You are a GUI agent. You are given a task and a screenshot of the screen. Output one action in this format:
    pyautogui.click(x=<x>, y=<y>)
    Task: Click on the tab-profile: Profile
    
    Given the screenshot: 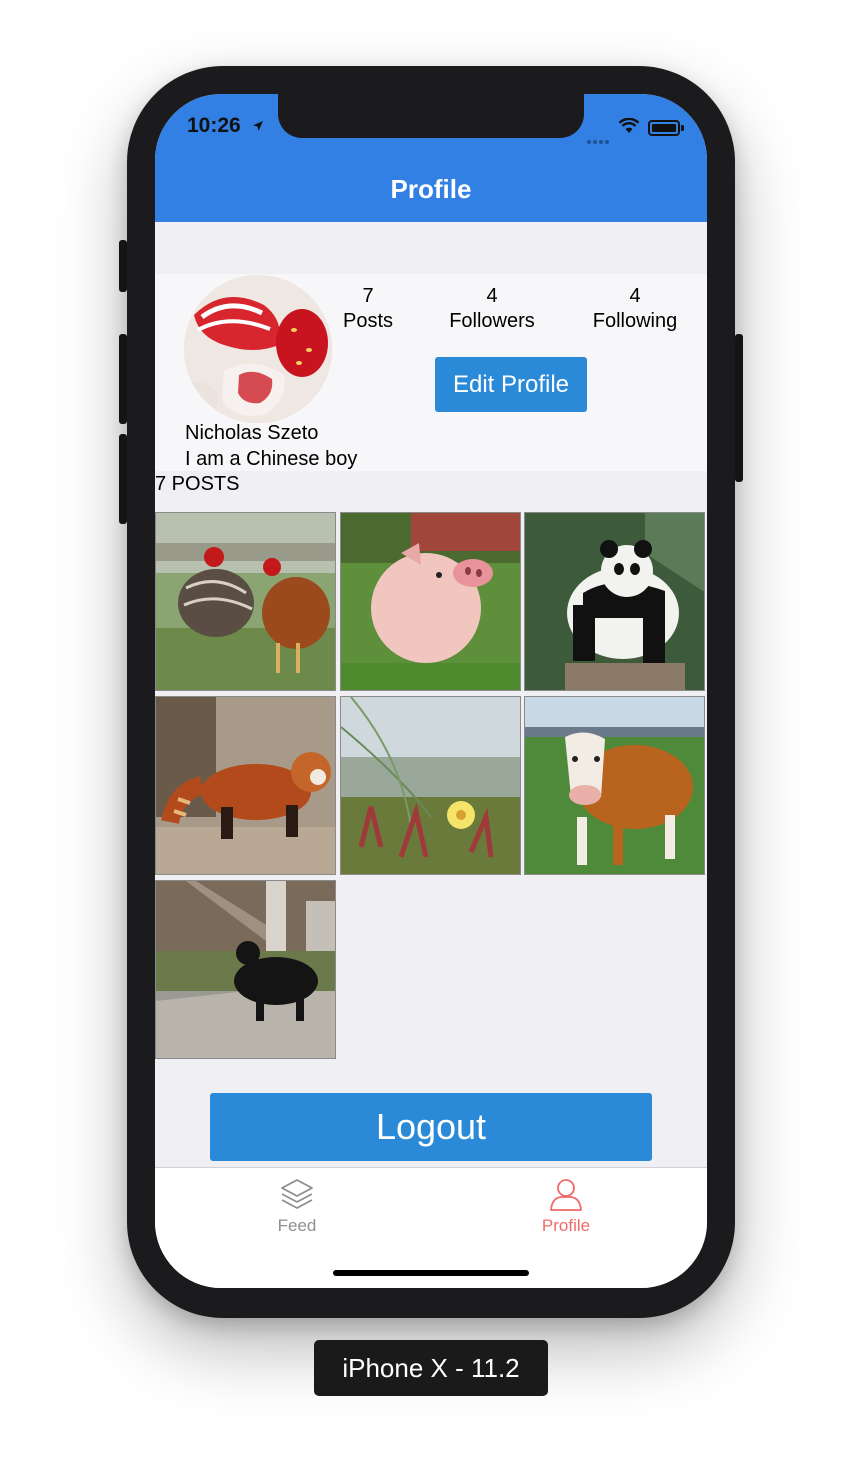 What is the action you would take?
    pyautogui.click(x=566, y=1208)
    